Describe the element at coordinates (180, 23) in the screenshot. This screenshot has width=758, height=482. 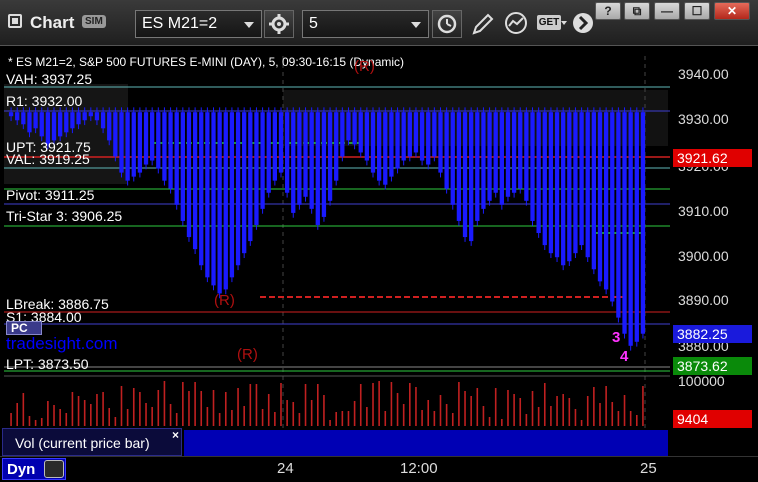
I see `symbol-value: ES M21=2` at that location.